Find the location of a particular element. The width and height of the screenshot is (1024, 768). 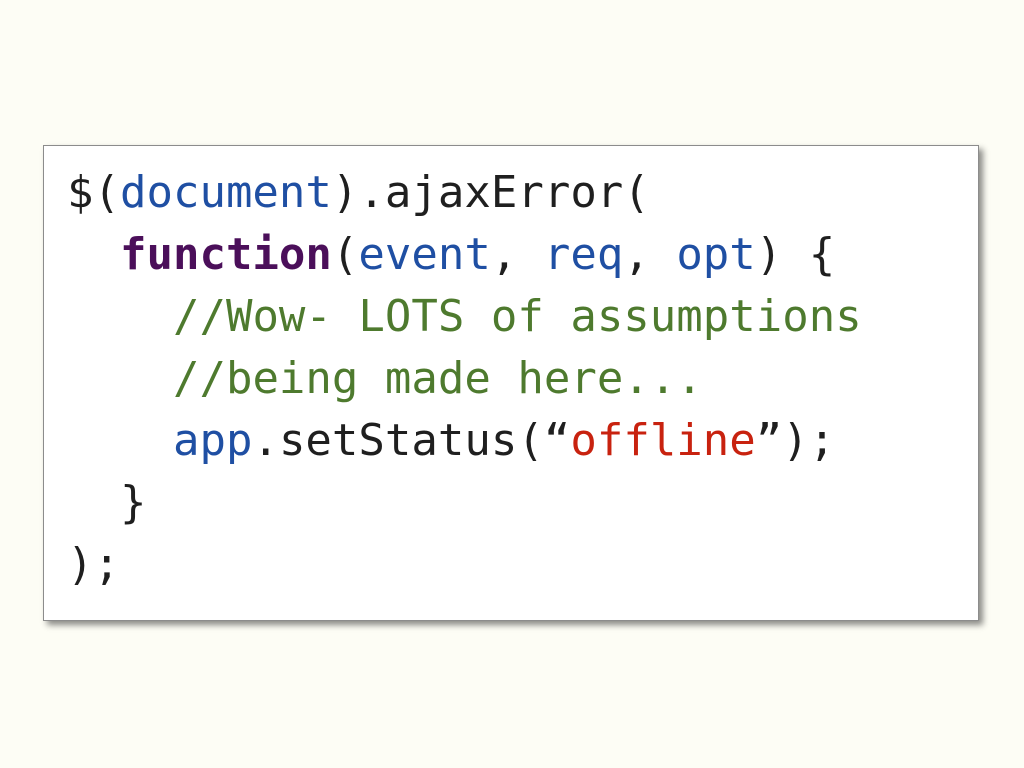

code-token: $( is located at coordinates (93, 192).